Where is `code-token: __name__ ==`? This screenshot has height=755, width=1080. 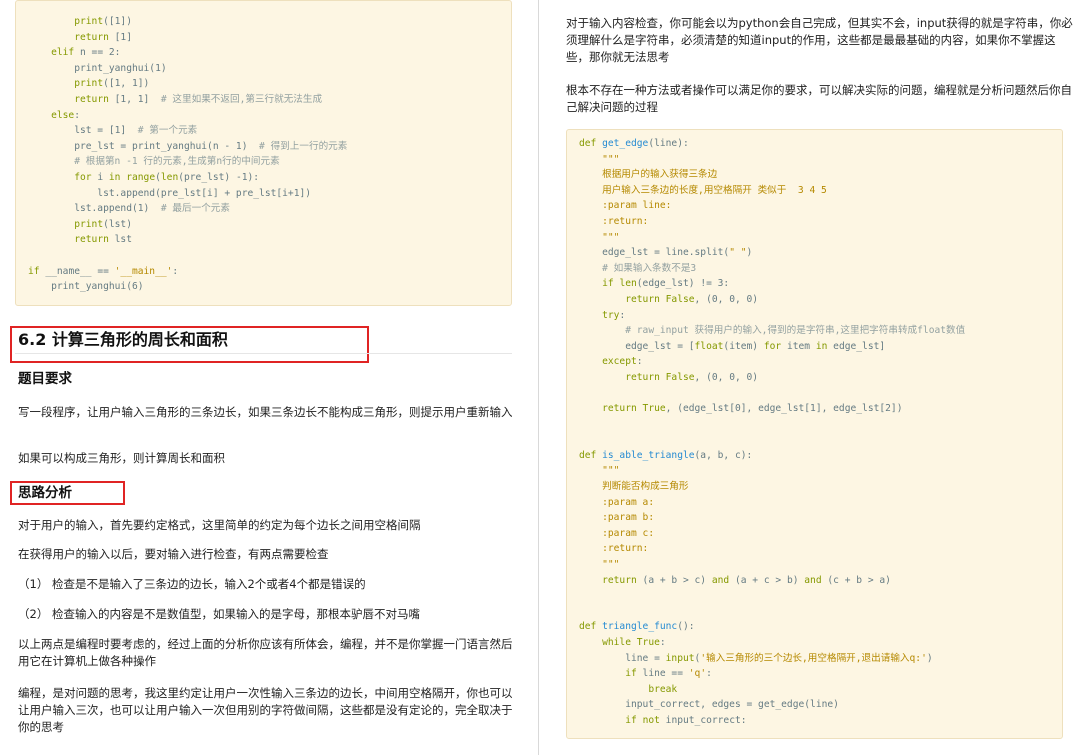 code-token: __name__ == is located at coordinates (77, 271).